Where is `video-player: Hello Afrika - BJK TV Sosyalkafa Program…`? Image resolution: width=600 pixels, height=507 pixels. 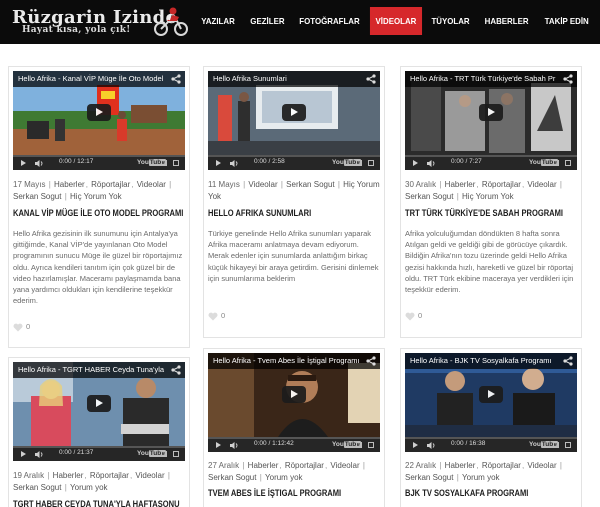
video-player: Hello Afrika - BJK TV Sosyalkafa Program… is located at coordinates (491, 402).